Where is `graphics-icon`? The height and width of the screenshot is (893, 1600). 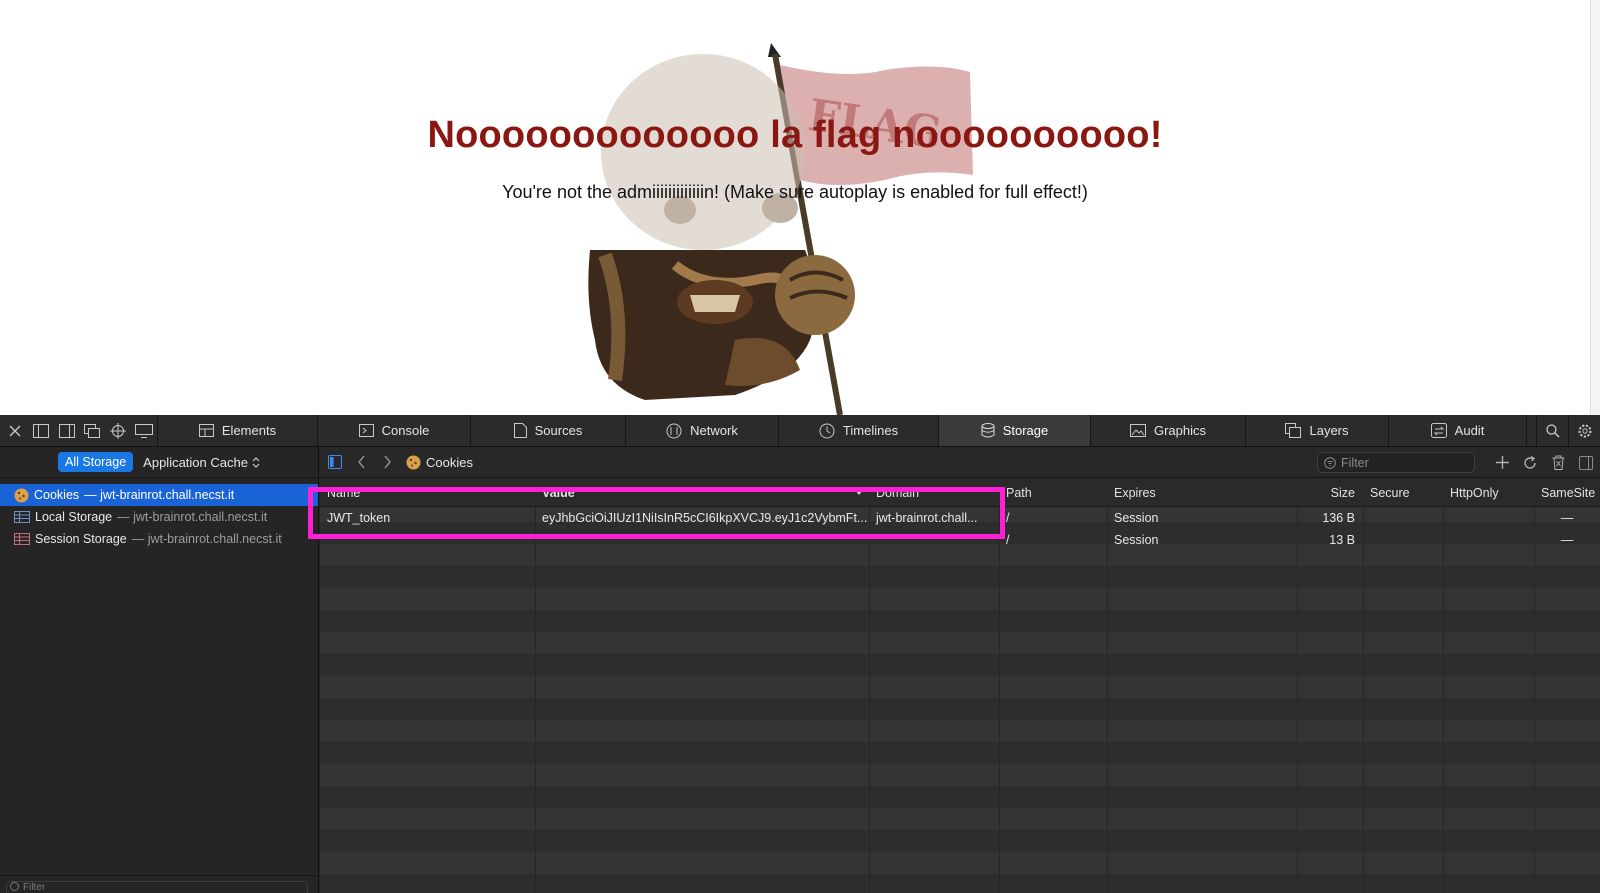
graphics-icon is located at coordinates (1137, 430).